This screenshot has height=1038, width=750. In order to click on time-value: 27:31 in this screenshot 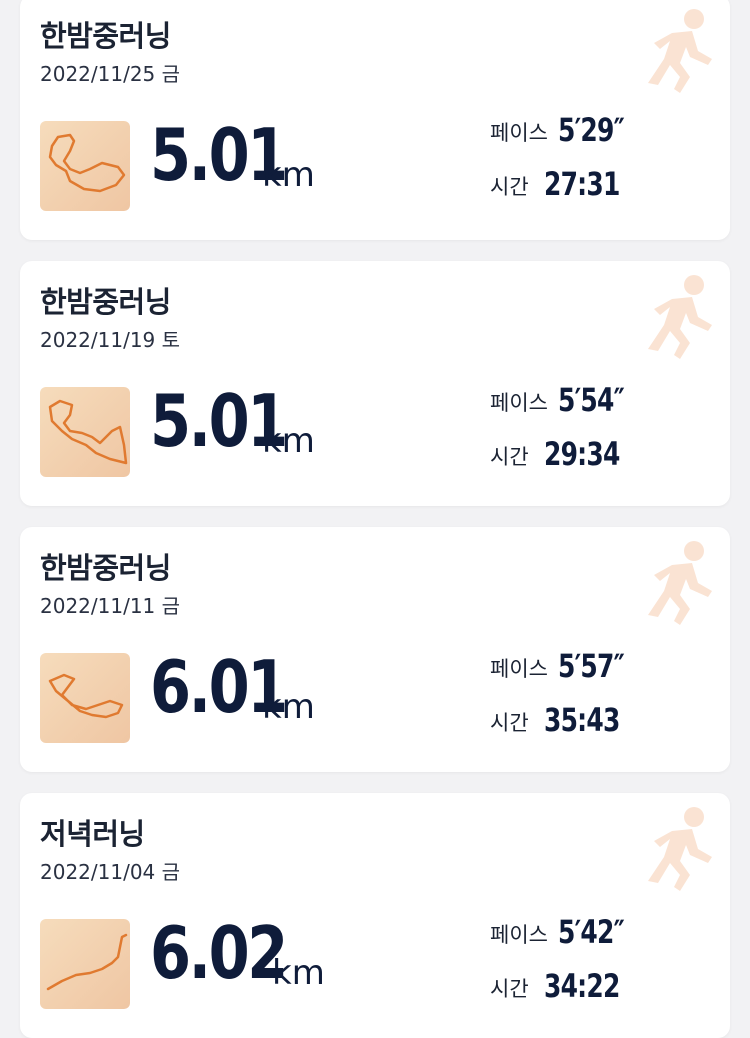, I will do `click(582, 184)`.